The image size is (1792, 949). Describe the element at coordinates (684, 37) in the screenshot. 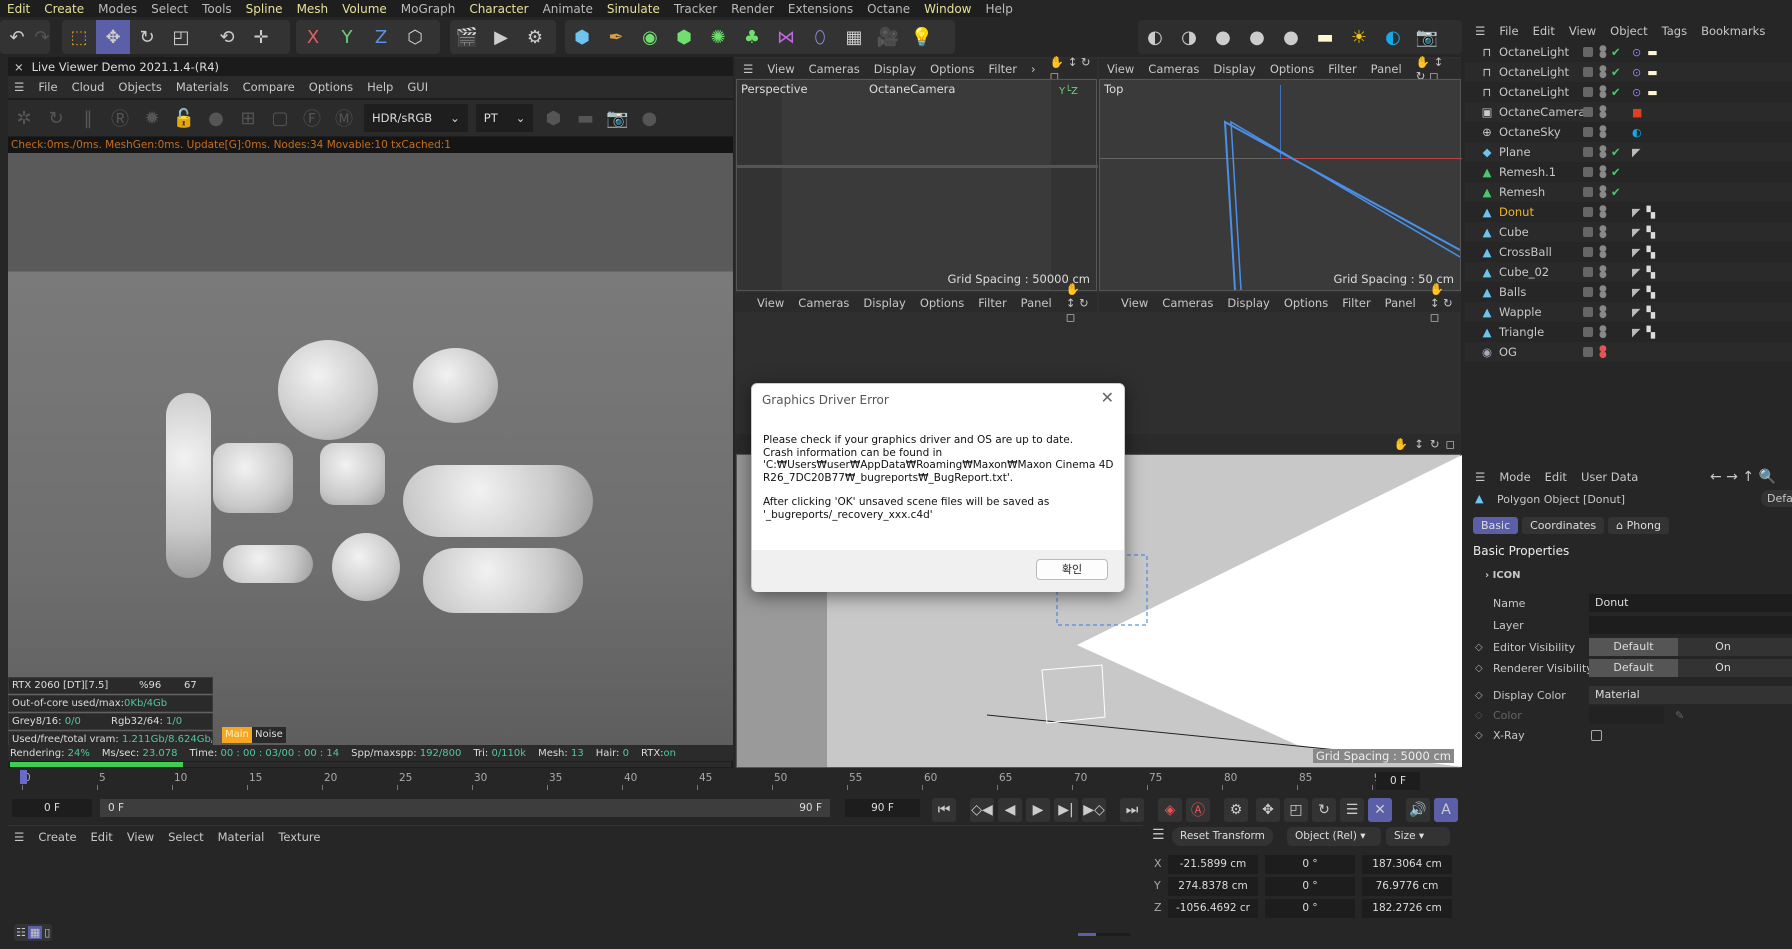

I see `extrude-icon: ⬢` at that location.